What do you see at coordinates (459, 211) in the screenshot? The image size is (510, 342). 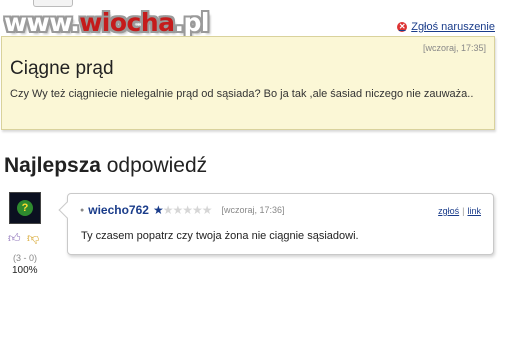 I see `answer-links: zgłoś | link` at bounding box center [459, 211].